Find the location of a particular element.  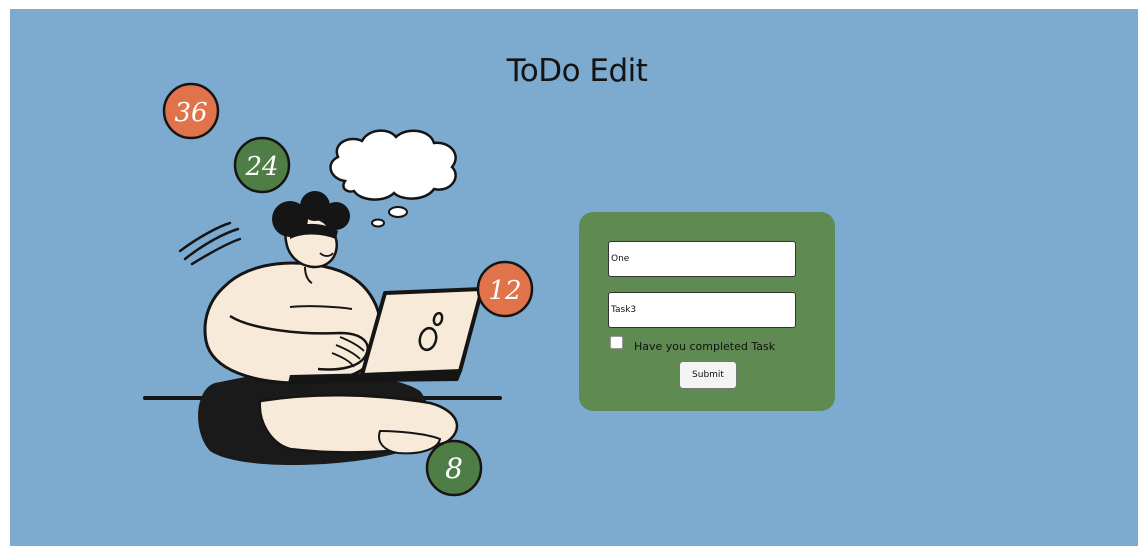

svg-text: 12 is located at coordinates (504, 291).